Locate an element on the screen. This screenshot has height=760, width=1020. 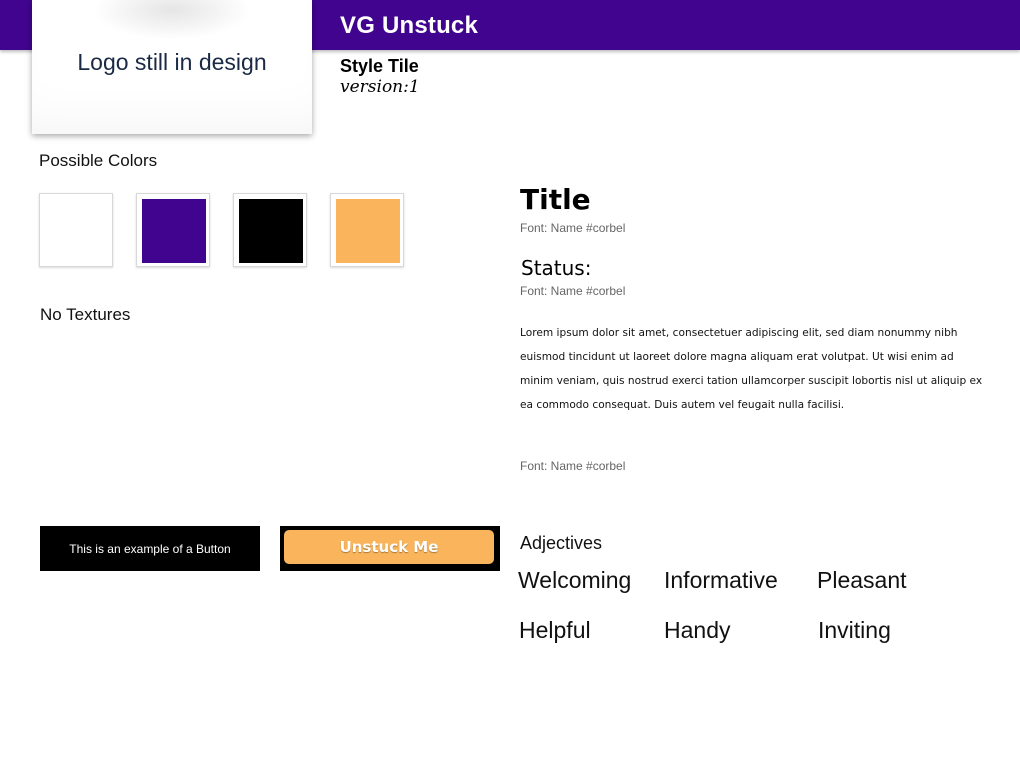
textures-heading: No Textures is located at coordinates (85, 314).